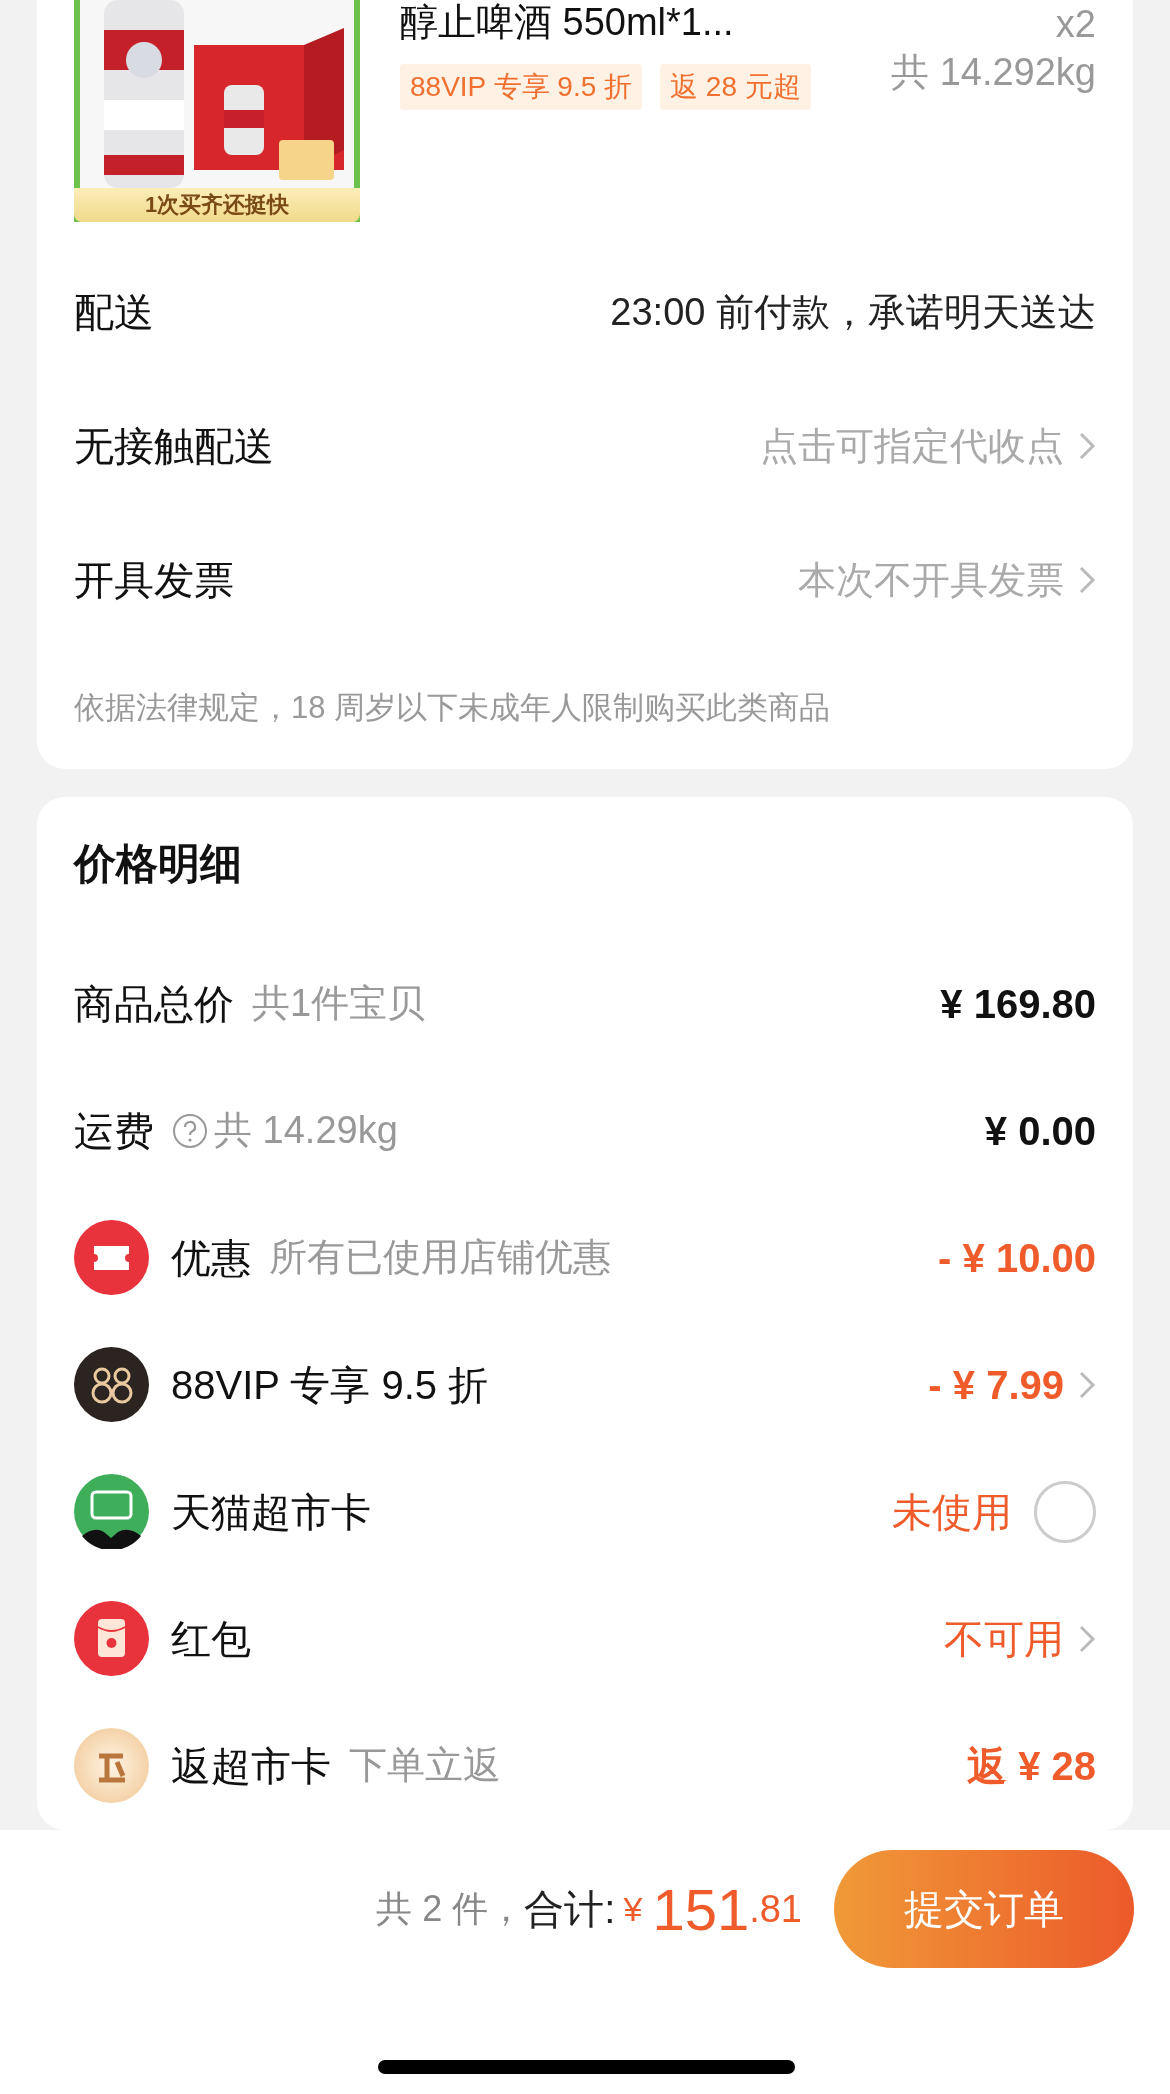  What do you see at coordinates (425, 1765) in the screenshot?
I see `row-note: 下单立返` at bounding box center [425, 1765].